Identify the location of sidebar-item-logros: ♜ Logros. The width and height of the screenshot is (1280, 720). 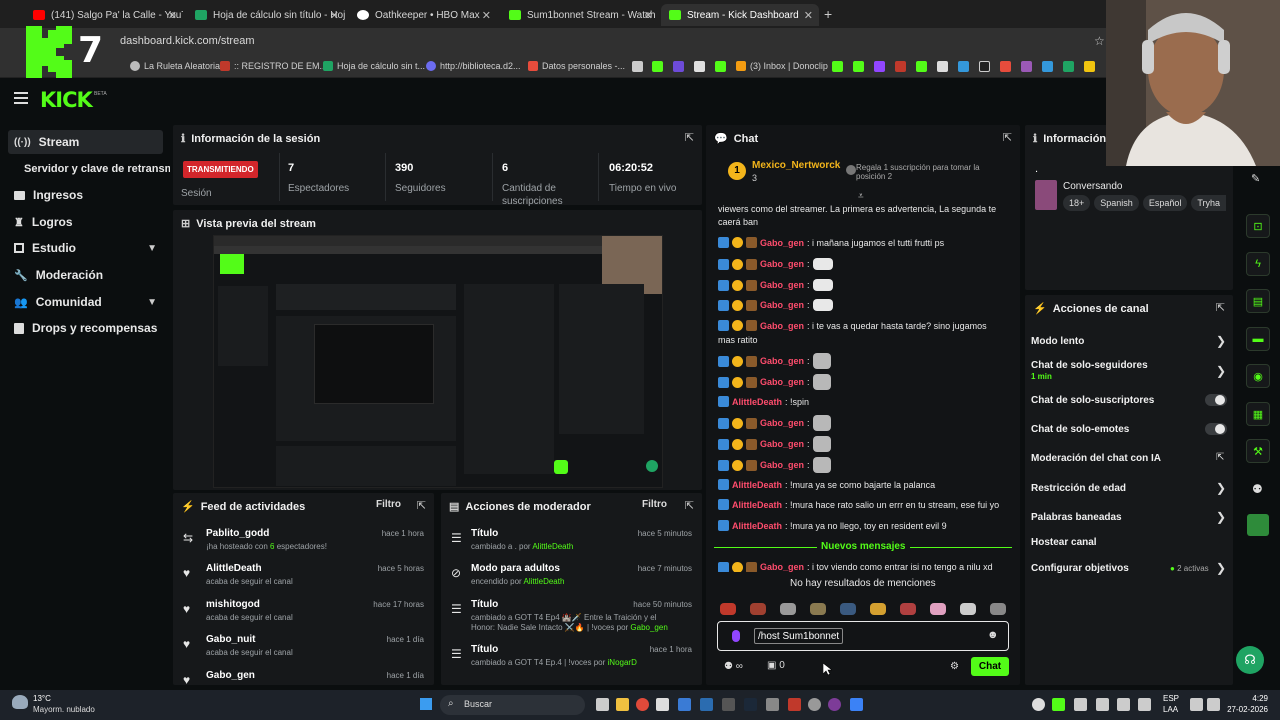
(85, 222).